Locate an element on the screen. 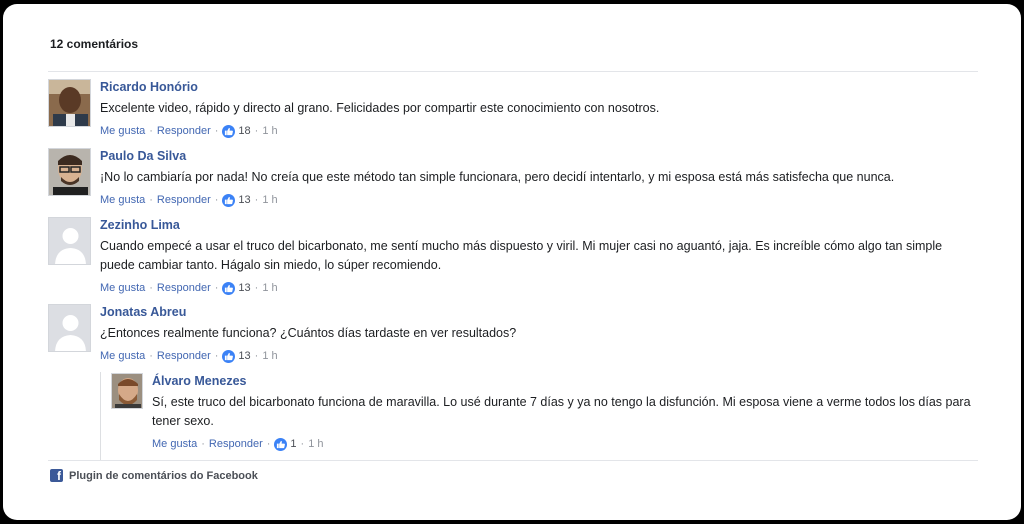  like-count: 1 is located at coordinates (293, 444).